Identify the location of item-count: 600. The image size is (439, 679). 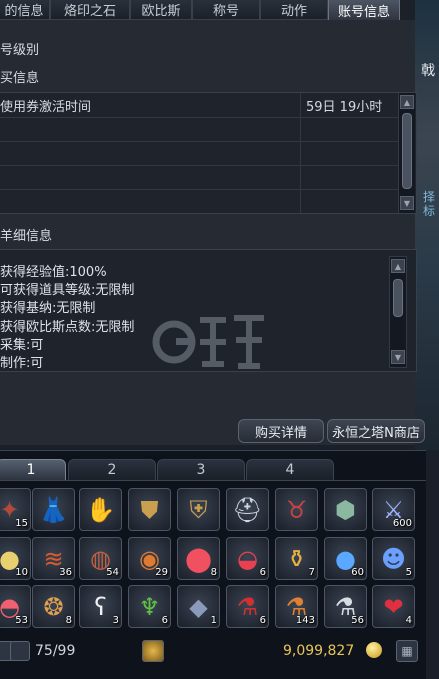
(402, 523).